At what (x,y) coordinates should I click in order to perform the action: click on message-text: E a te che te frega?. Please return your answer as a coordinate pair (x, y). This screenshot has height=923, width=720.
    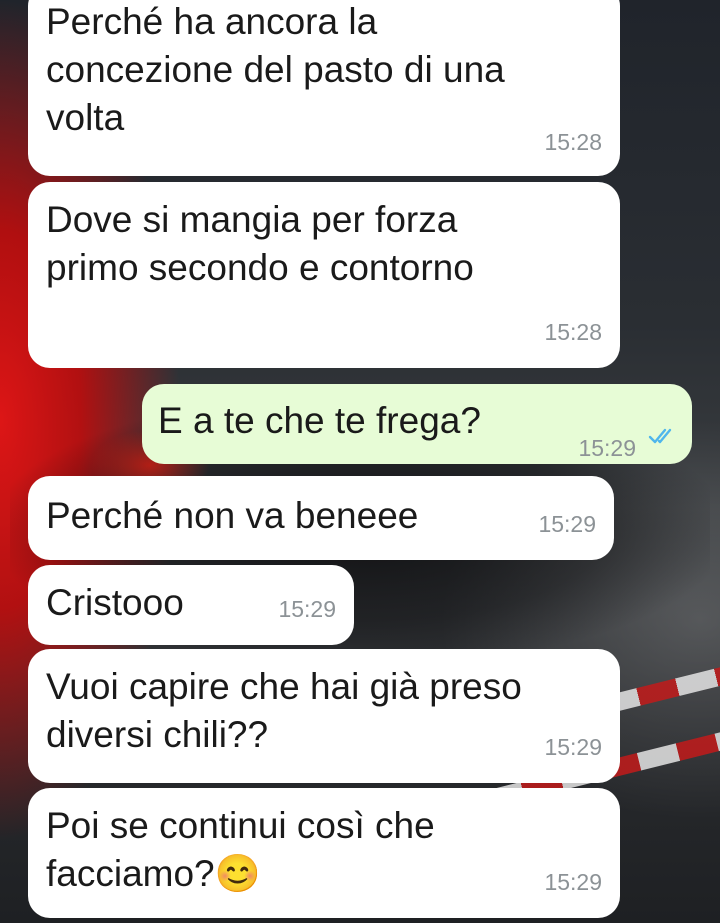
    Looking at the image, I should click on (319, 420).